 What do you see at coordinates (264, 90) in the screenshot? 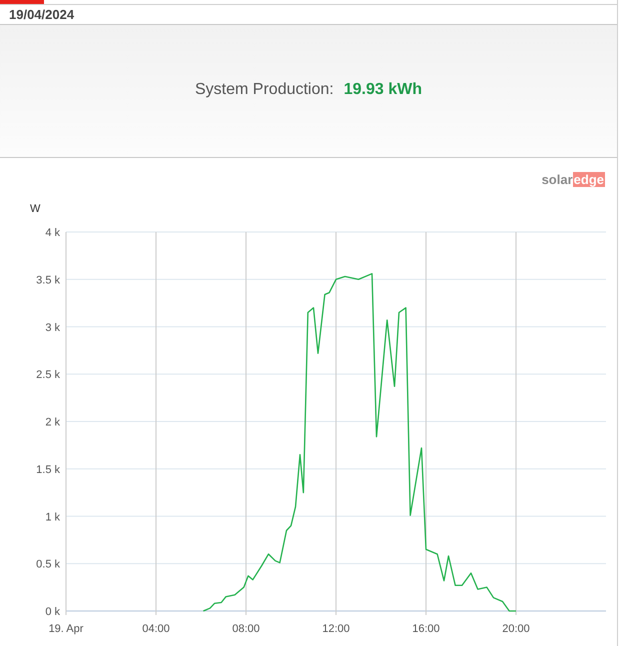
I see `summary-label: System Production:` at bounding box center [264, 90].